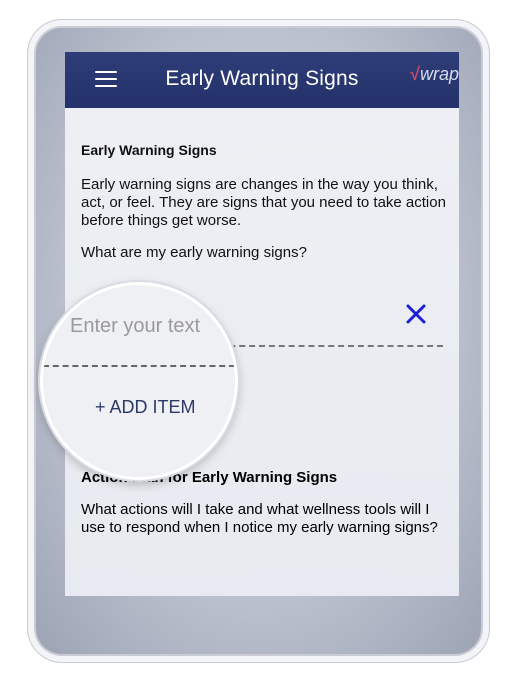 This screenshot has width=517, height=693. I want to click on section-question: What are my early warning signs?, so click(194, 252).